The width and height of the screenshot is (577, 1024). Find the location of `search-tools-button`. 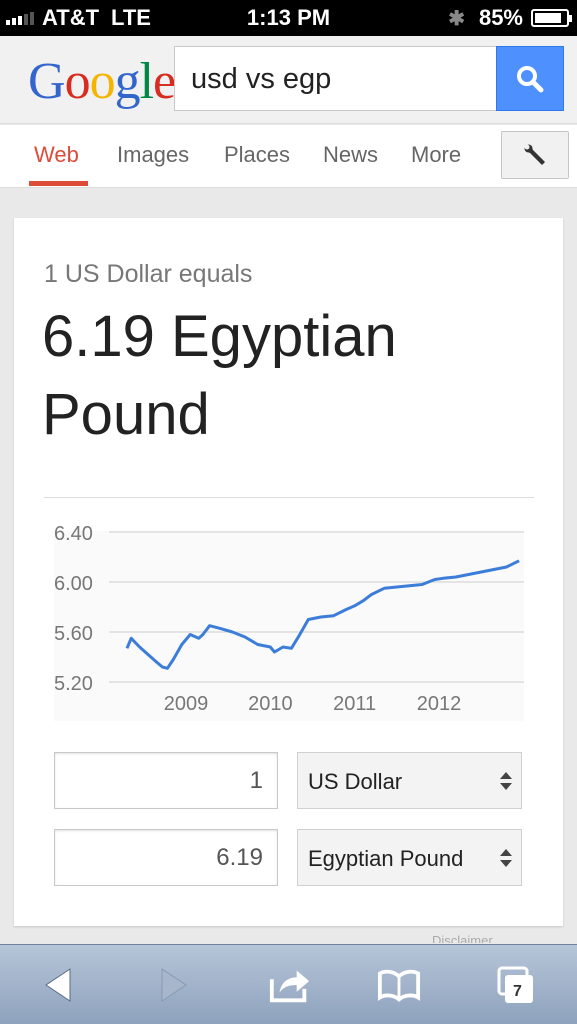

search-tools-button is located at coordinates (535, 155).